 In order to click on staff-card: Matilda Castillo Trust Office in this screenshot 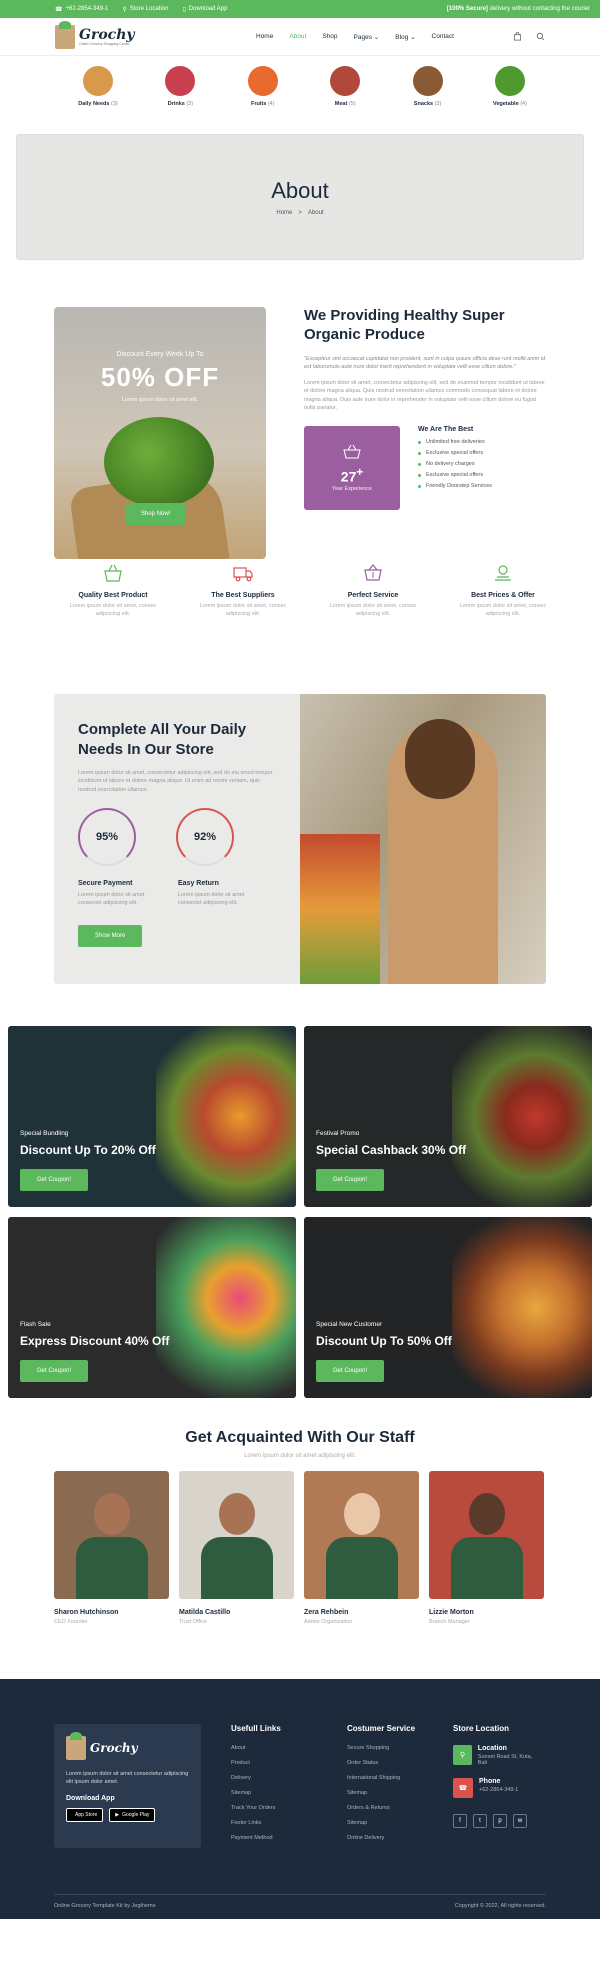, I will do `click(236, 1548)`.